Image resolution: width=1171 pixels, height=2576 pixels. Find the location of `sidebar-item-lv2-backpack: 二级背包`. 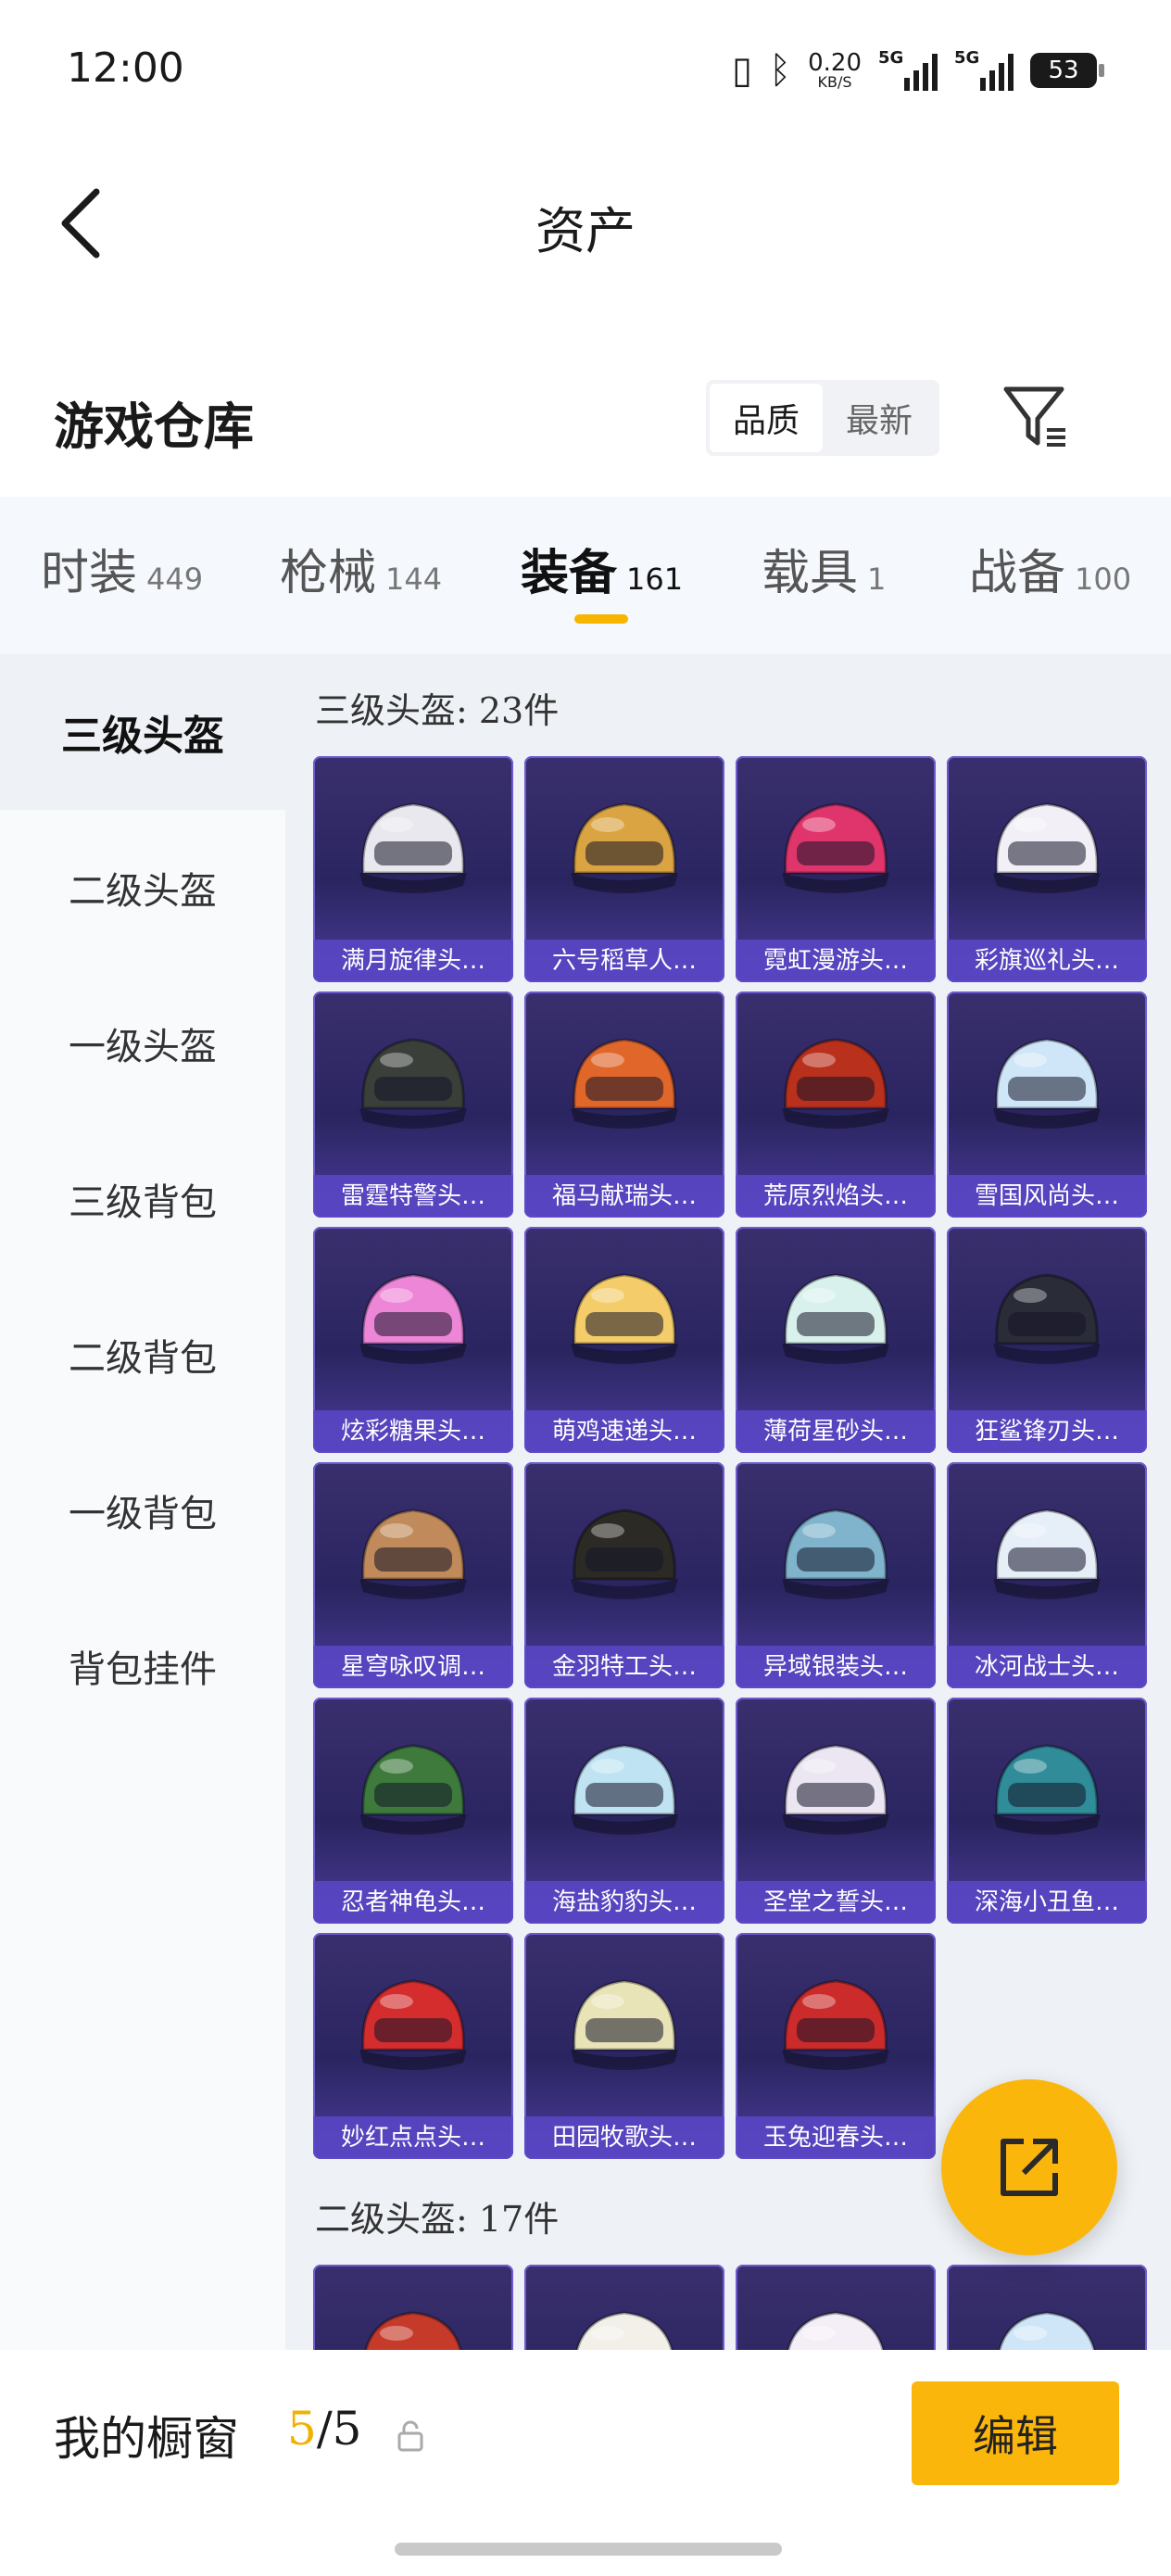

sidebar-item-lv2-backpack: 二级背包 is located at coordinates (142, 1355).